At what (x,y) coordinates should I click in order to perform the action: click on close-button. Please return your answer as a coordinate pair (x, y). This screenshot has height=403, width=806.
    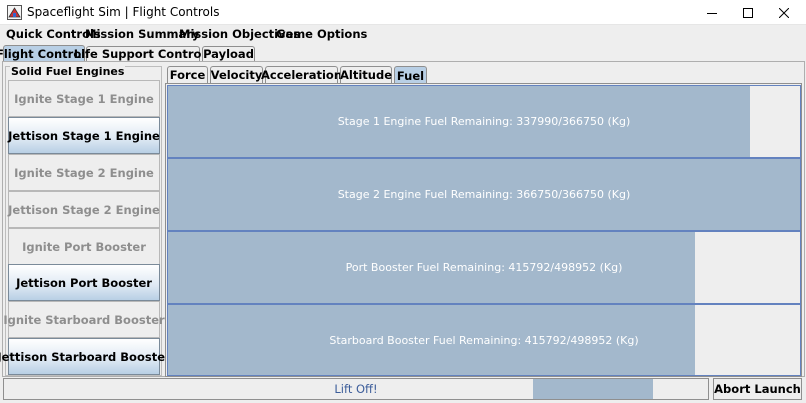
    Looking at the image, I should click on (784, 12).